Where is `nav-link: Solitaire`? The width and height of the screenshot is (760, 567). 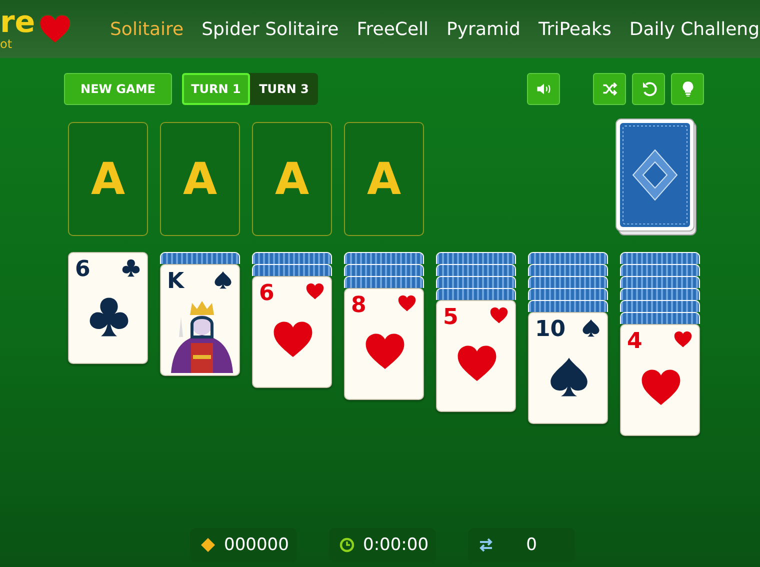
nav-link: Solitaire is located at coordinates (147, 29).